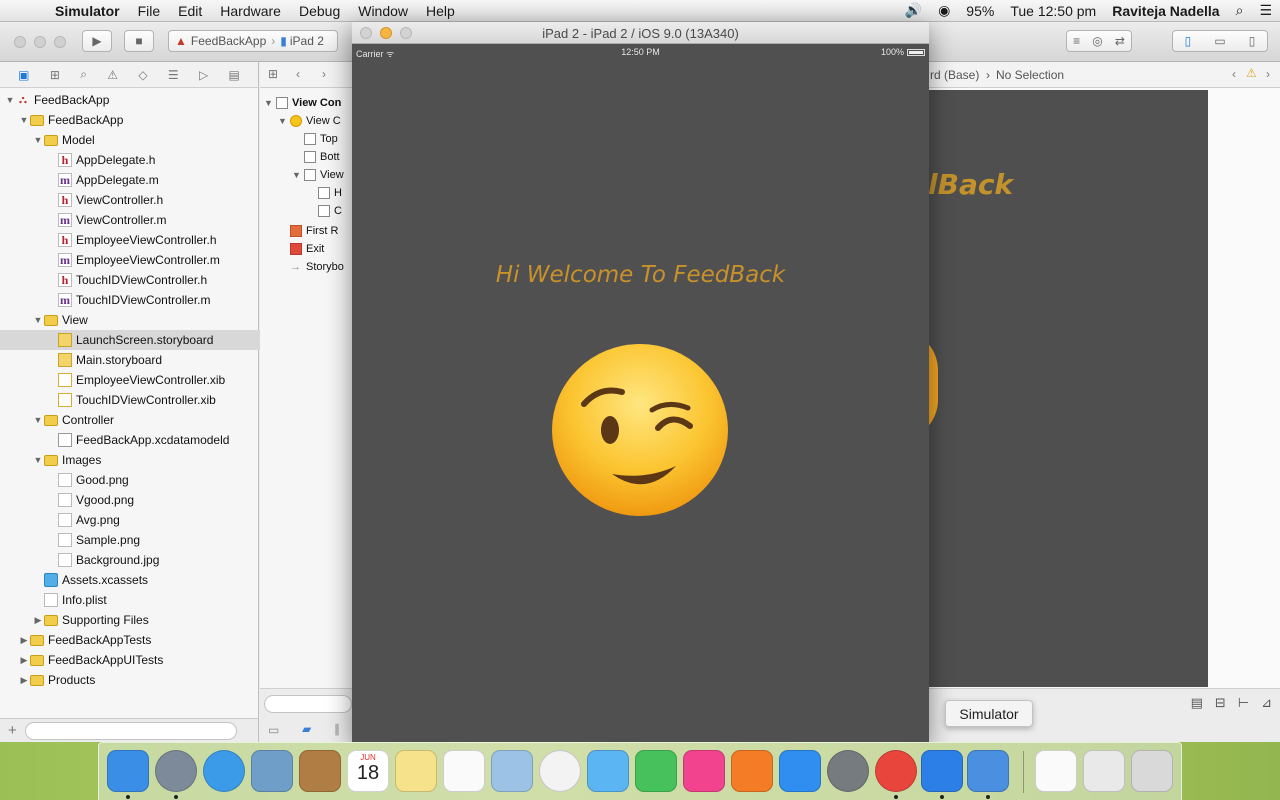 This screenshot has height=800, width=1280. I want to click on notes-icon, so click(416, 771).